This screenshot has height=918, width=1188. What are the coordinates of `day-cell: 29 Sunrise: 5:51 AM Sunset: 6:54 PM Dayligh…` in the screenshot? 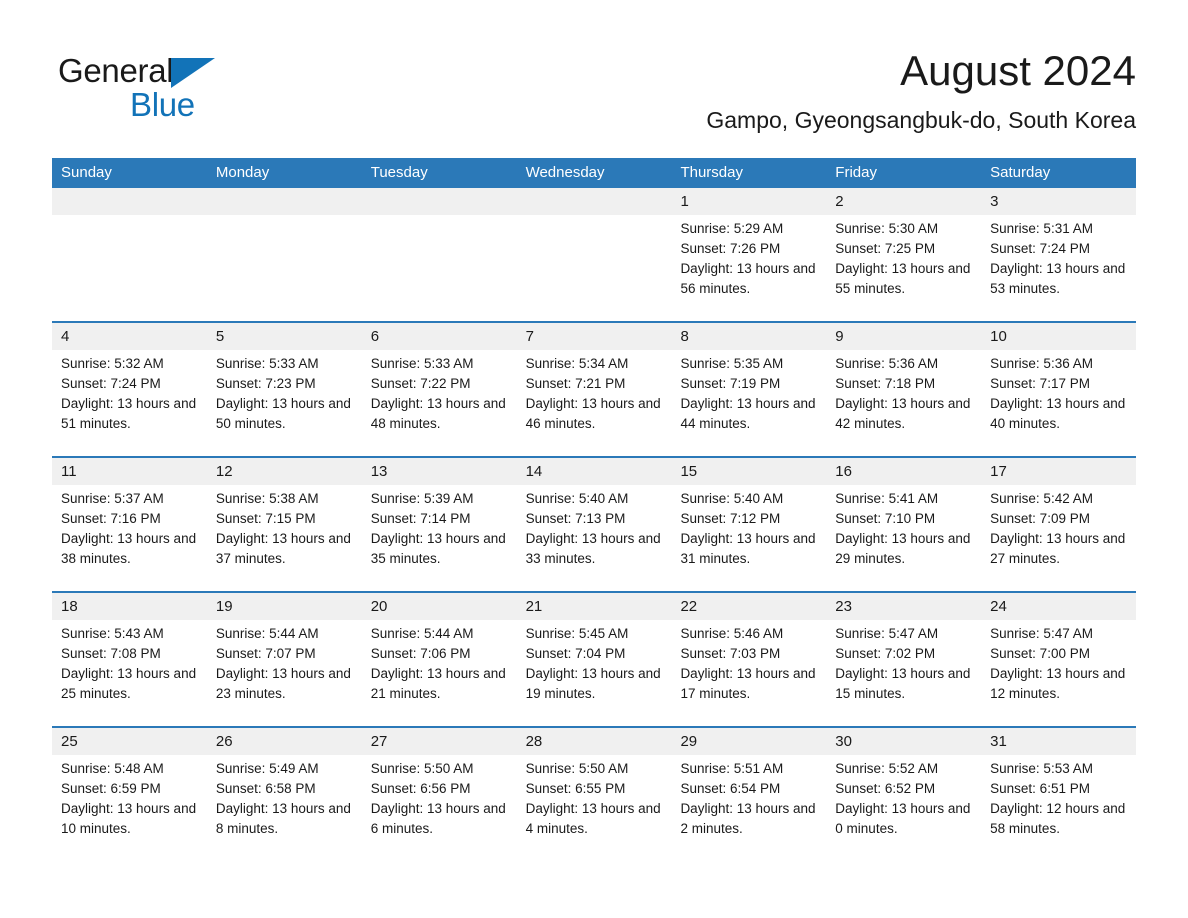 It's located at (749, 794).